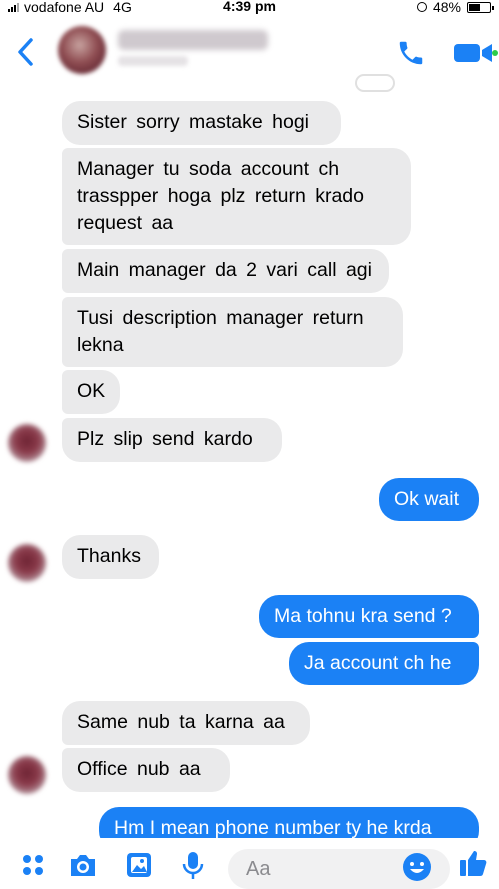  What do you see at coordinates (375, 83) in the screenshot?
I see `partial-message-indicator` at bounding box center [375, 83].